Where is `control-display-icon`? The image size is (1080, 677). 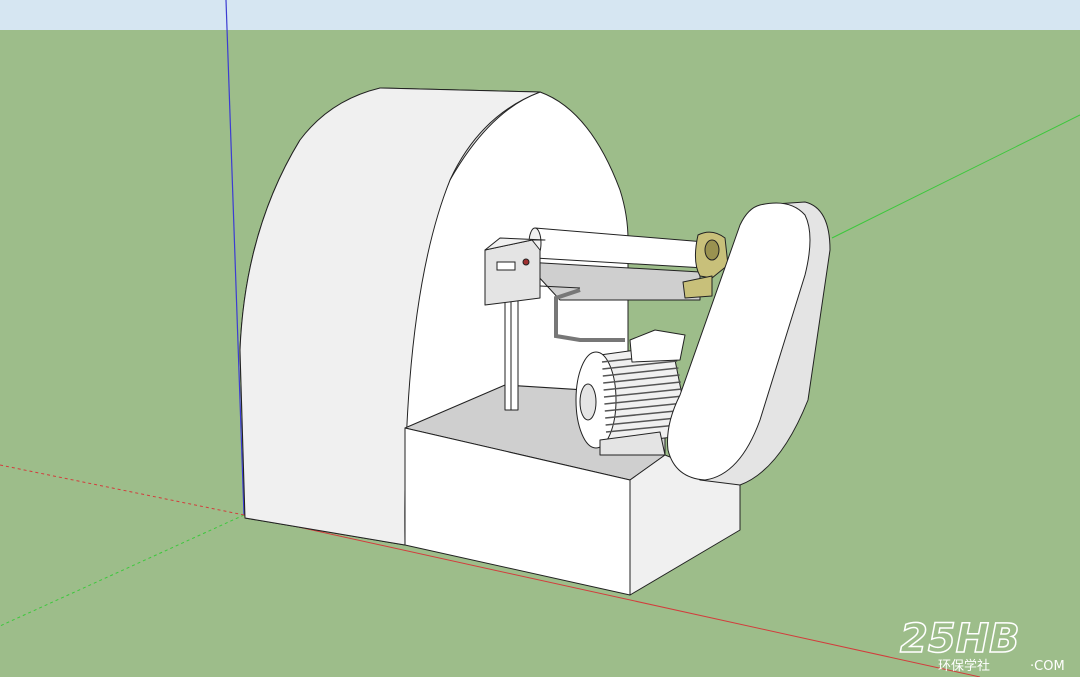 control-display-icon is located at coordinates (506, 266).